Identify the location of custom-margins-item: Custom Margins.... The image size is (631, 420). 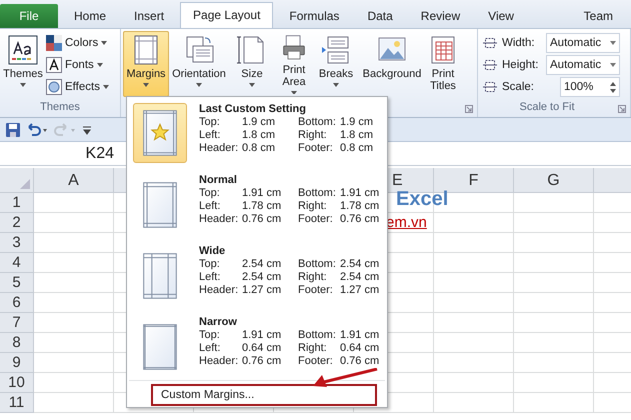
(264, 395).